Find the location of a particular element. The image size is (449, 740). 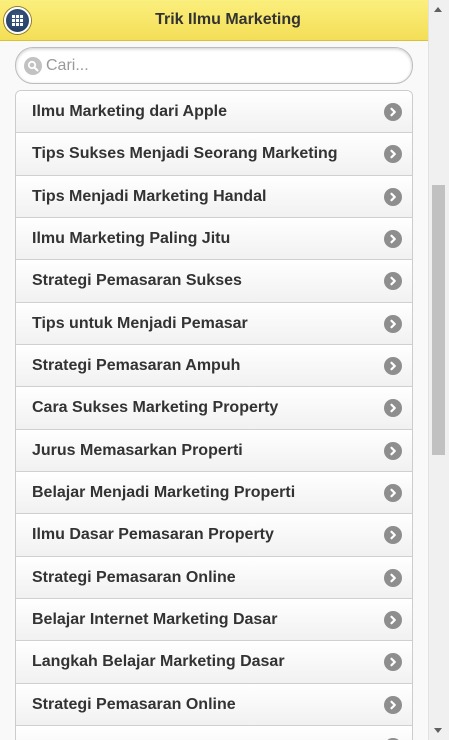

list-item-label: Tips untuk Menjadi Pemasar is located at coordinates (140, 323).